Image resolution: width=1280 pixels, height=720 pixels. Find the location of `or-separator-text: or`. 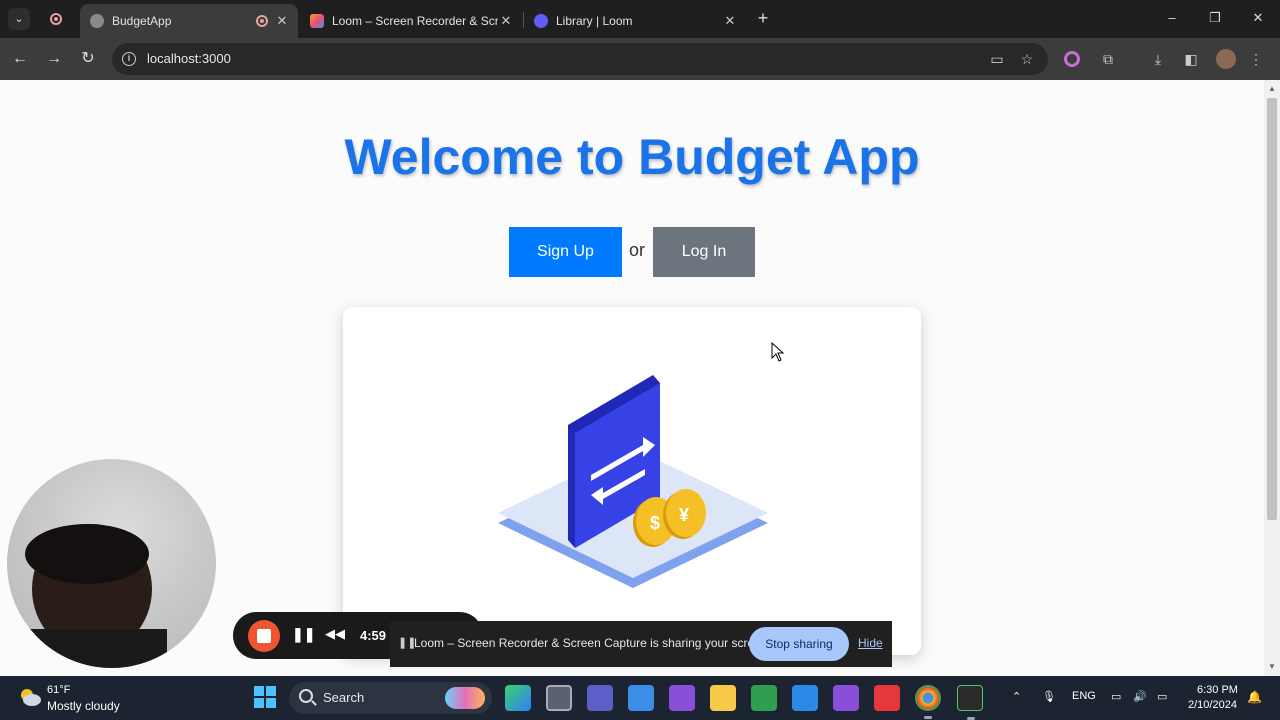

or-separator-text: or is located at coordinates (637, 250).